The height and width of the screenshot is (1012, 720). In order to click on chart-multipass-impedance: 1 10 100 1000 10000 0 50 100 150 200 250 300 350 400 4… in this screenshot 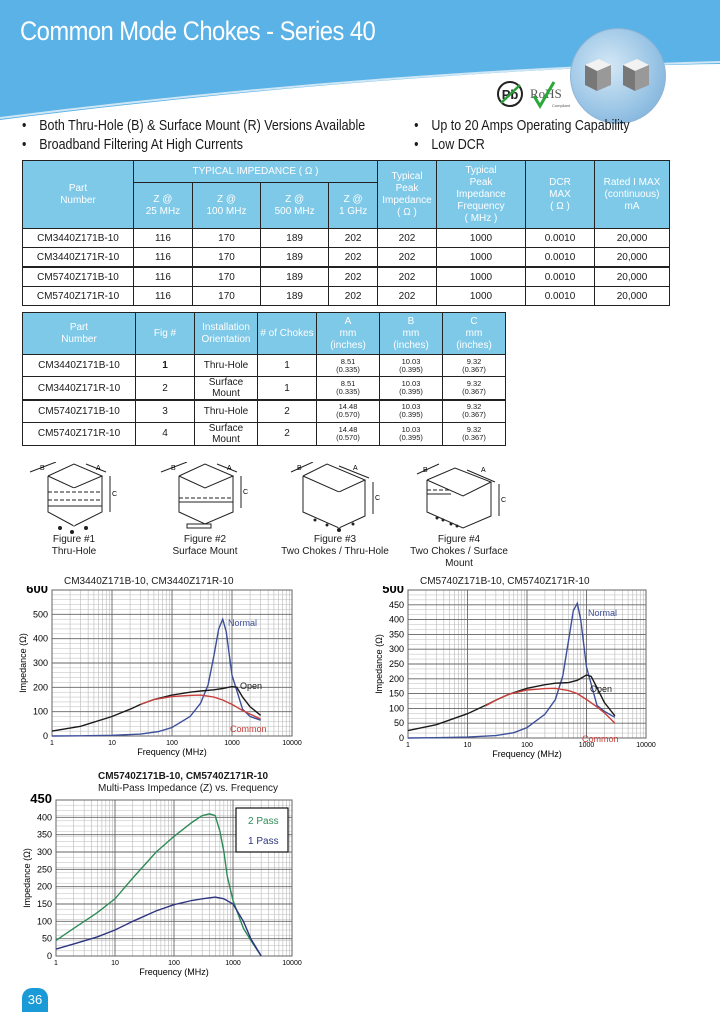, I will do `click(162, 885)`.